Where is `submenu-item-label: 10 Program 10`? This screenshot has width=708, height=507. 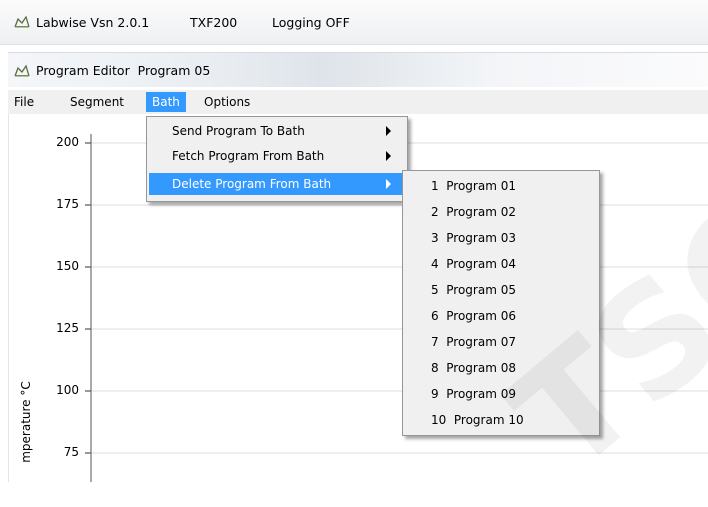 submenu-item-label: 10 Program 10 is located at coordinates (477, 420).